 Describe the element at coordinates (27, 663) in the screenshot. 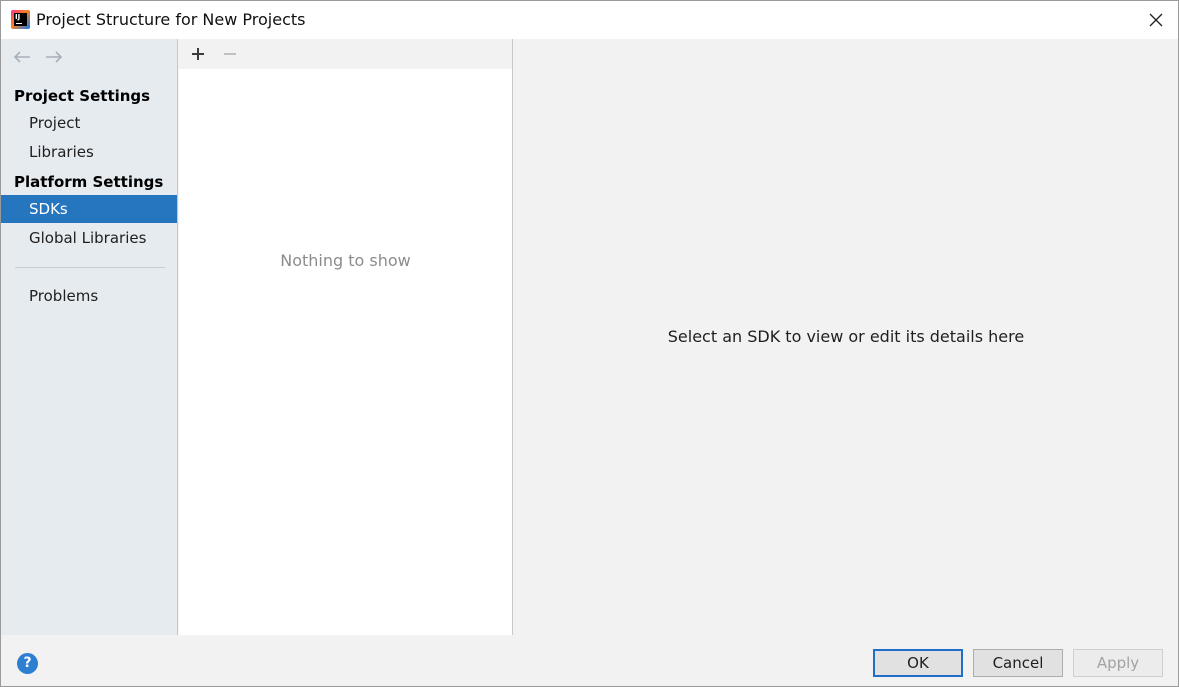

I see `help-icon: ?` at that location.